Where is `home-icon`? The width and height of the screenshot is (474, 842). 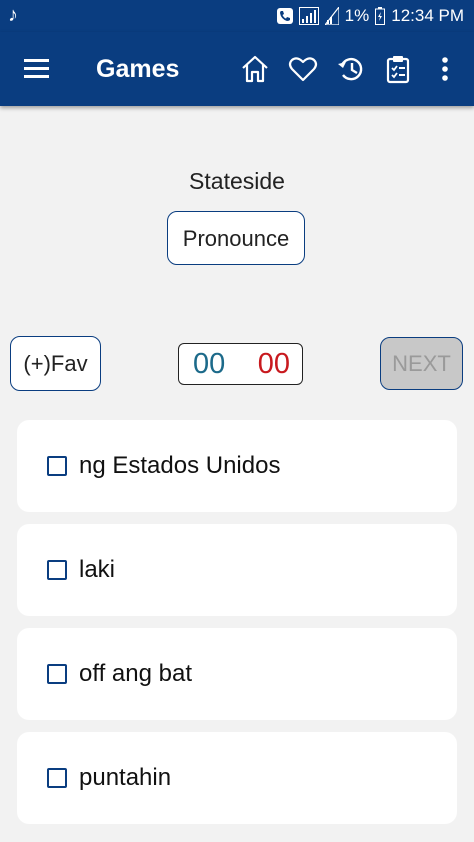 home-icon is located at coordinates (255, 69).